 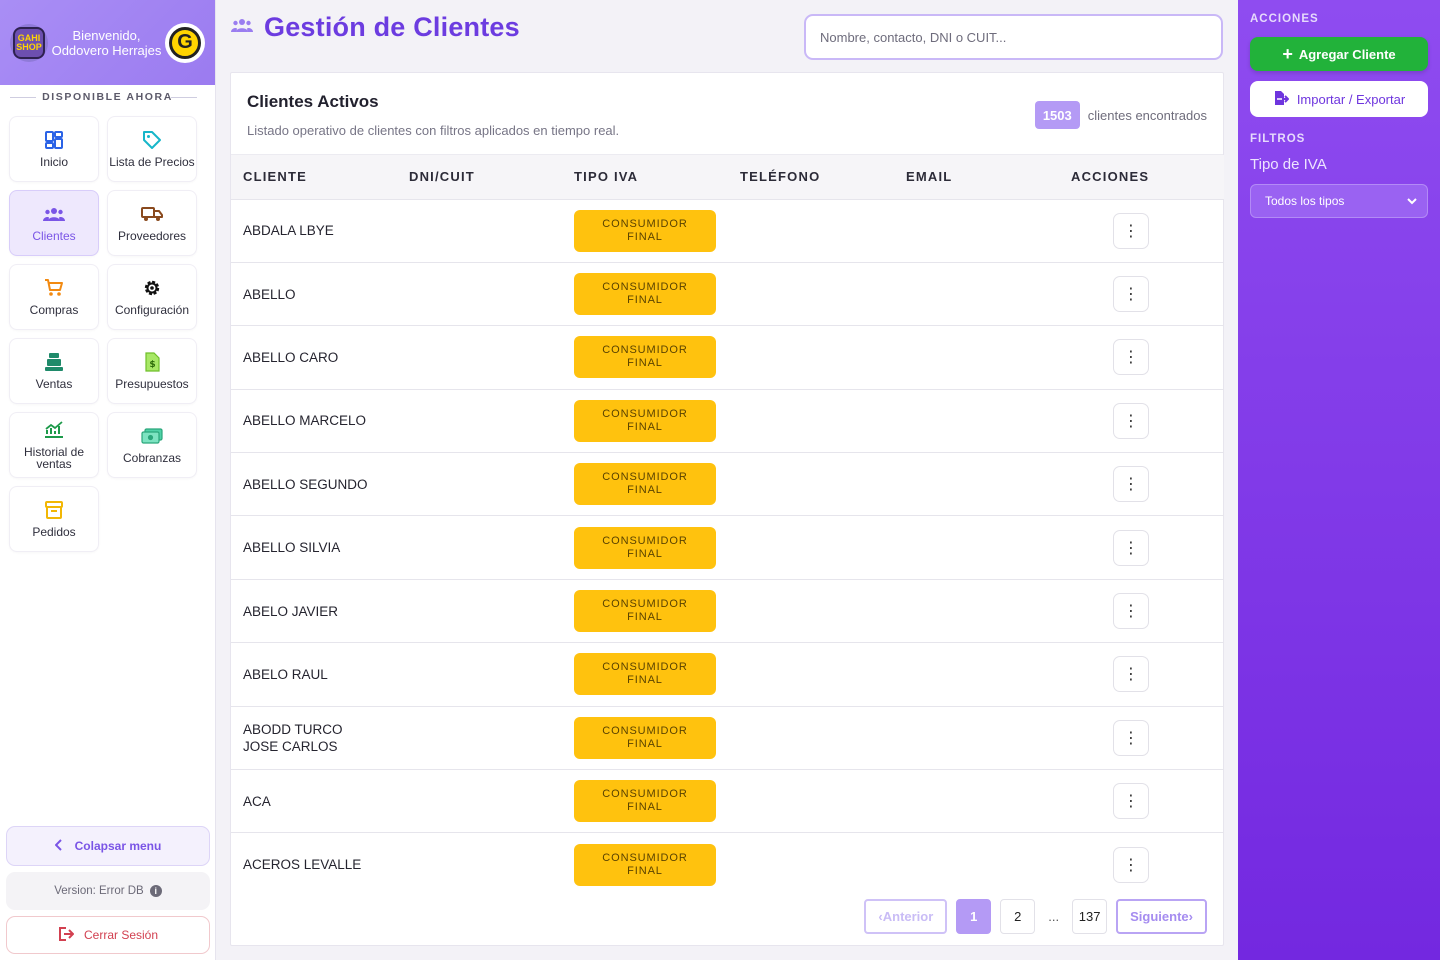 What do you see at coordinates (118, 846) in the screenshot?
I see `collapse-menu-label: Colapsar menu` at bounding box center [118, 846].